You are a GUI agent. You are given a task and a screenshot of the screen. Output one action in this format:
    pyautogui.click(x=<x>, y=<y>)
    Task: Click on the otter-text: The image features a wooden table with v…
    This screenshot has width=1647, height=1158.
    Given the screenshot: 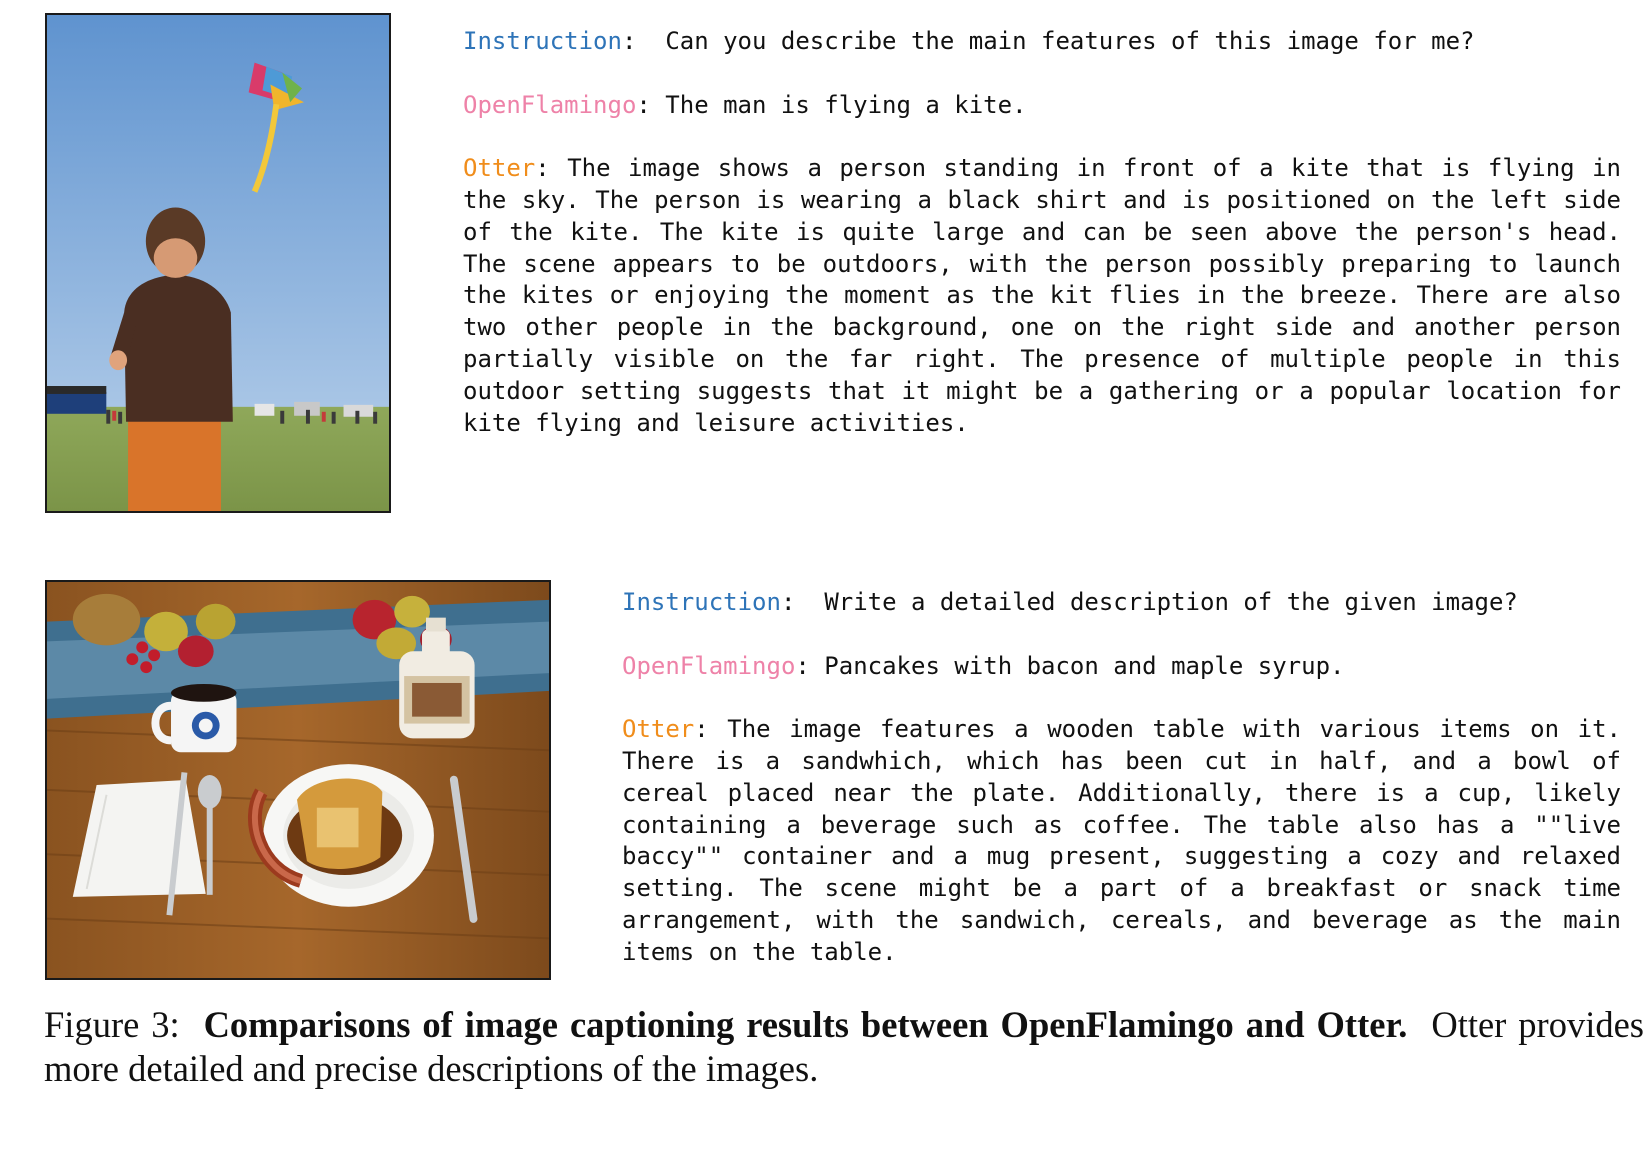 What is the action you would take?
    pyautogui.click(x=1121, y=840)
    